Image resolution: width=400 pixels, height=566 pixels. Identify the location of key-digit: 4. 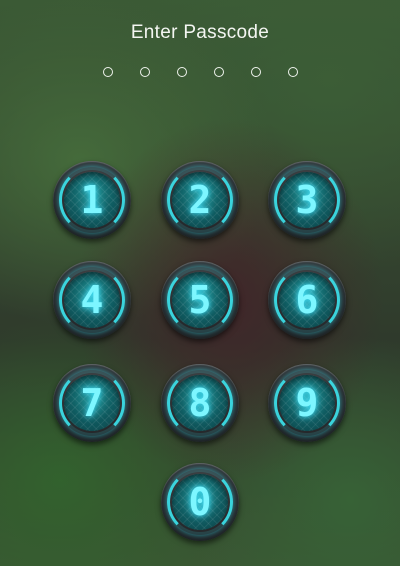
(92, 300).